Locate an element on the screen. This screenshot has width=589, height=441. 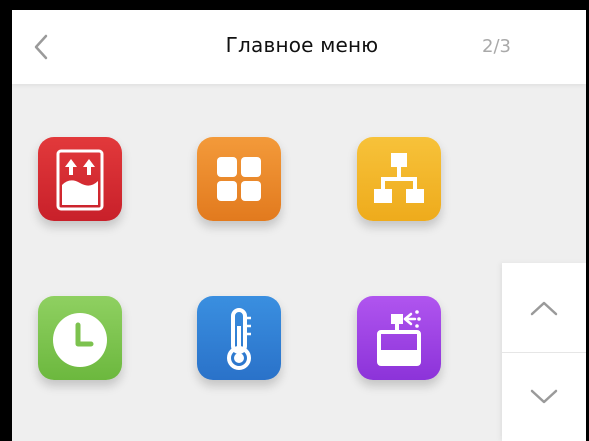
scroll-up-button is located at coordinates (544, 308).